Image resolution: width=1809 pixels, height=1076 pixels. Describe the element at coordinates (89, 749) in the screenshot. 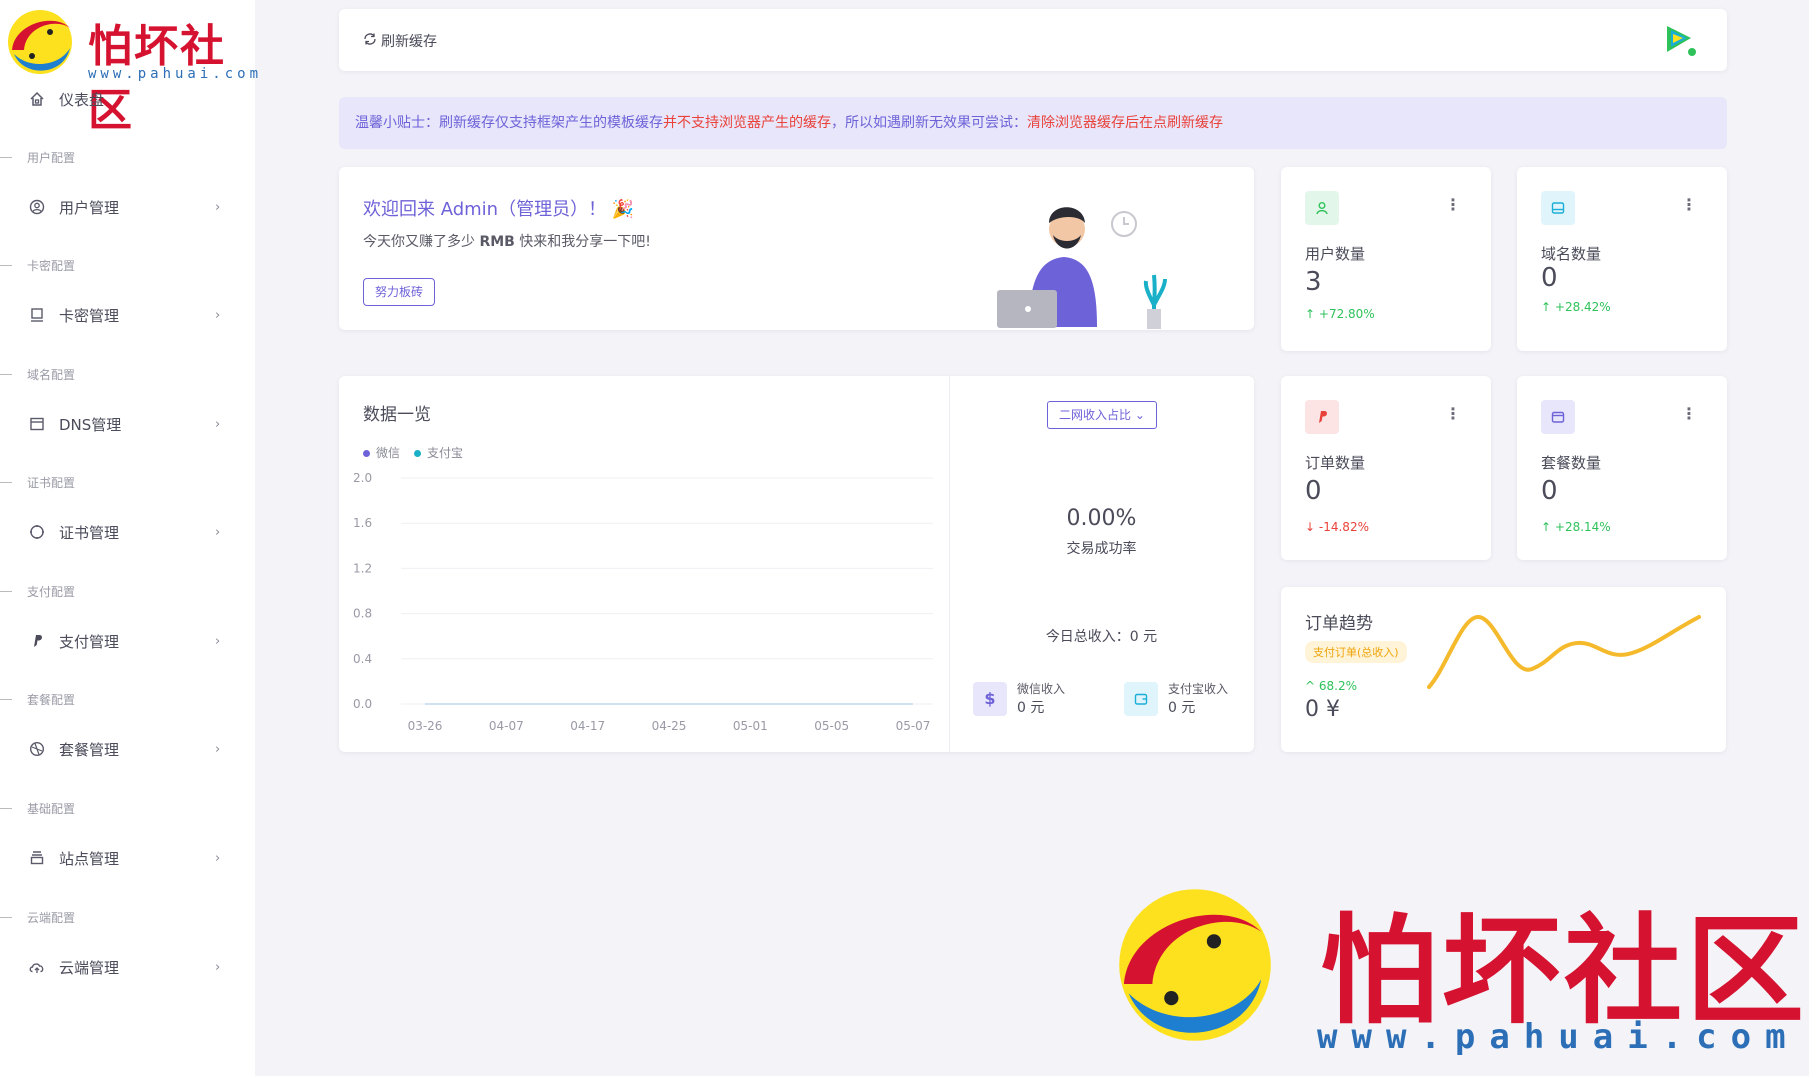

I see `sidebar-item-label: 套餐管理` at that location.